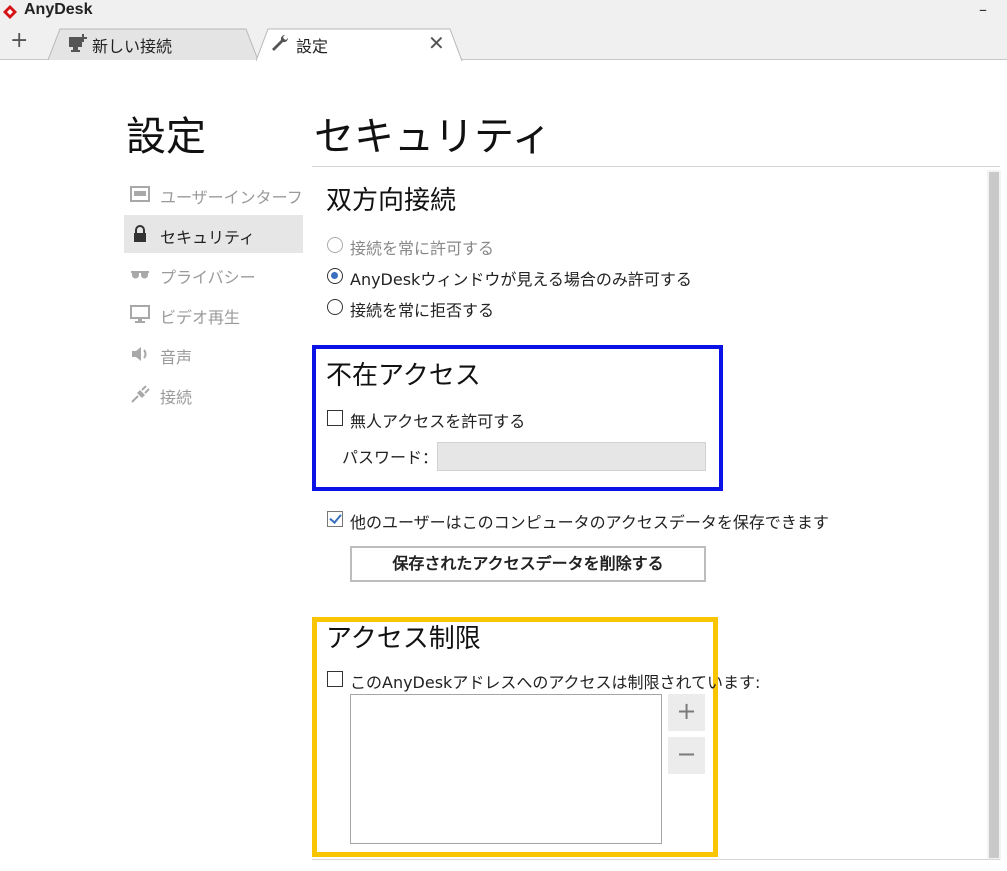 The height and width of the screenshot is (871, 1007). I want to click on settings-sidebar: ユーザーインターフェ... セキュリティ プライバシー ビデオ再生 音声, so click(213, 295).